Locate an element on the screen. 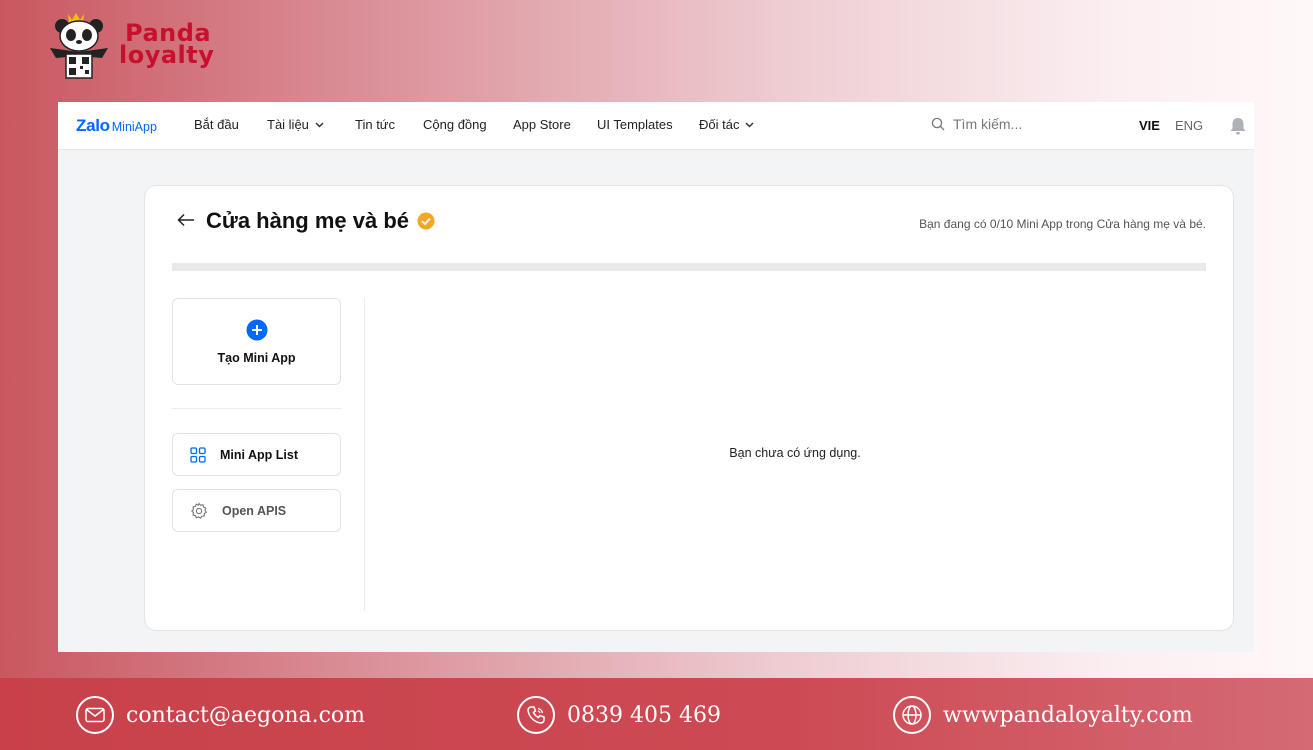 This screenshot has width=1313, height=750. search-icon is located at coordinates (938, 124).